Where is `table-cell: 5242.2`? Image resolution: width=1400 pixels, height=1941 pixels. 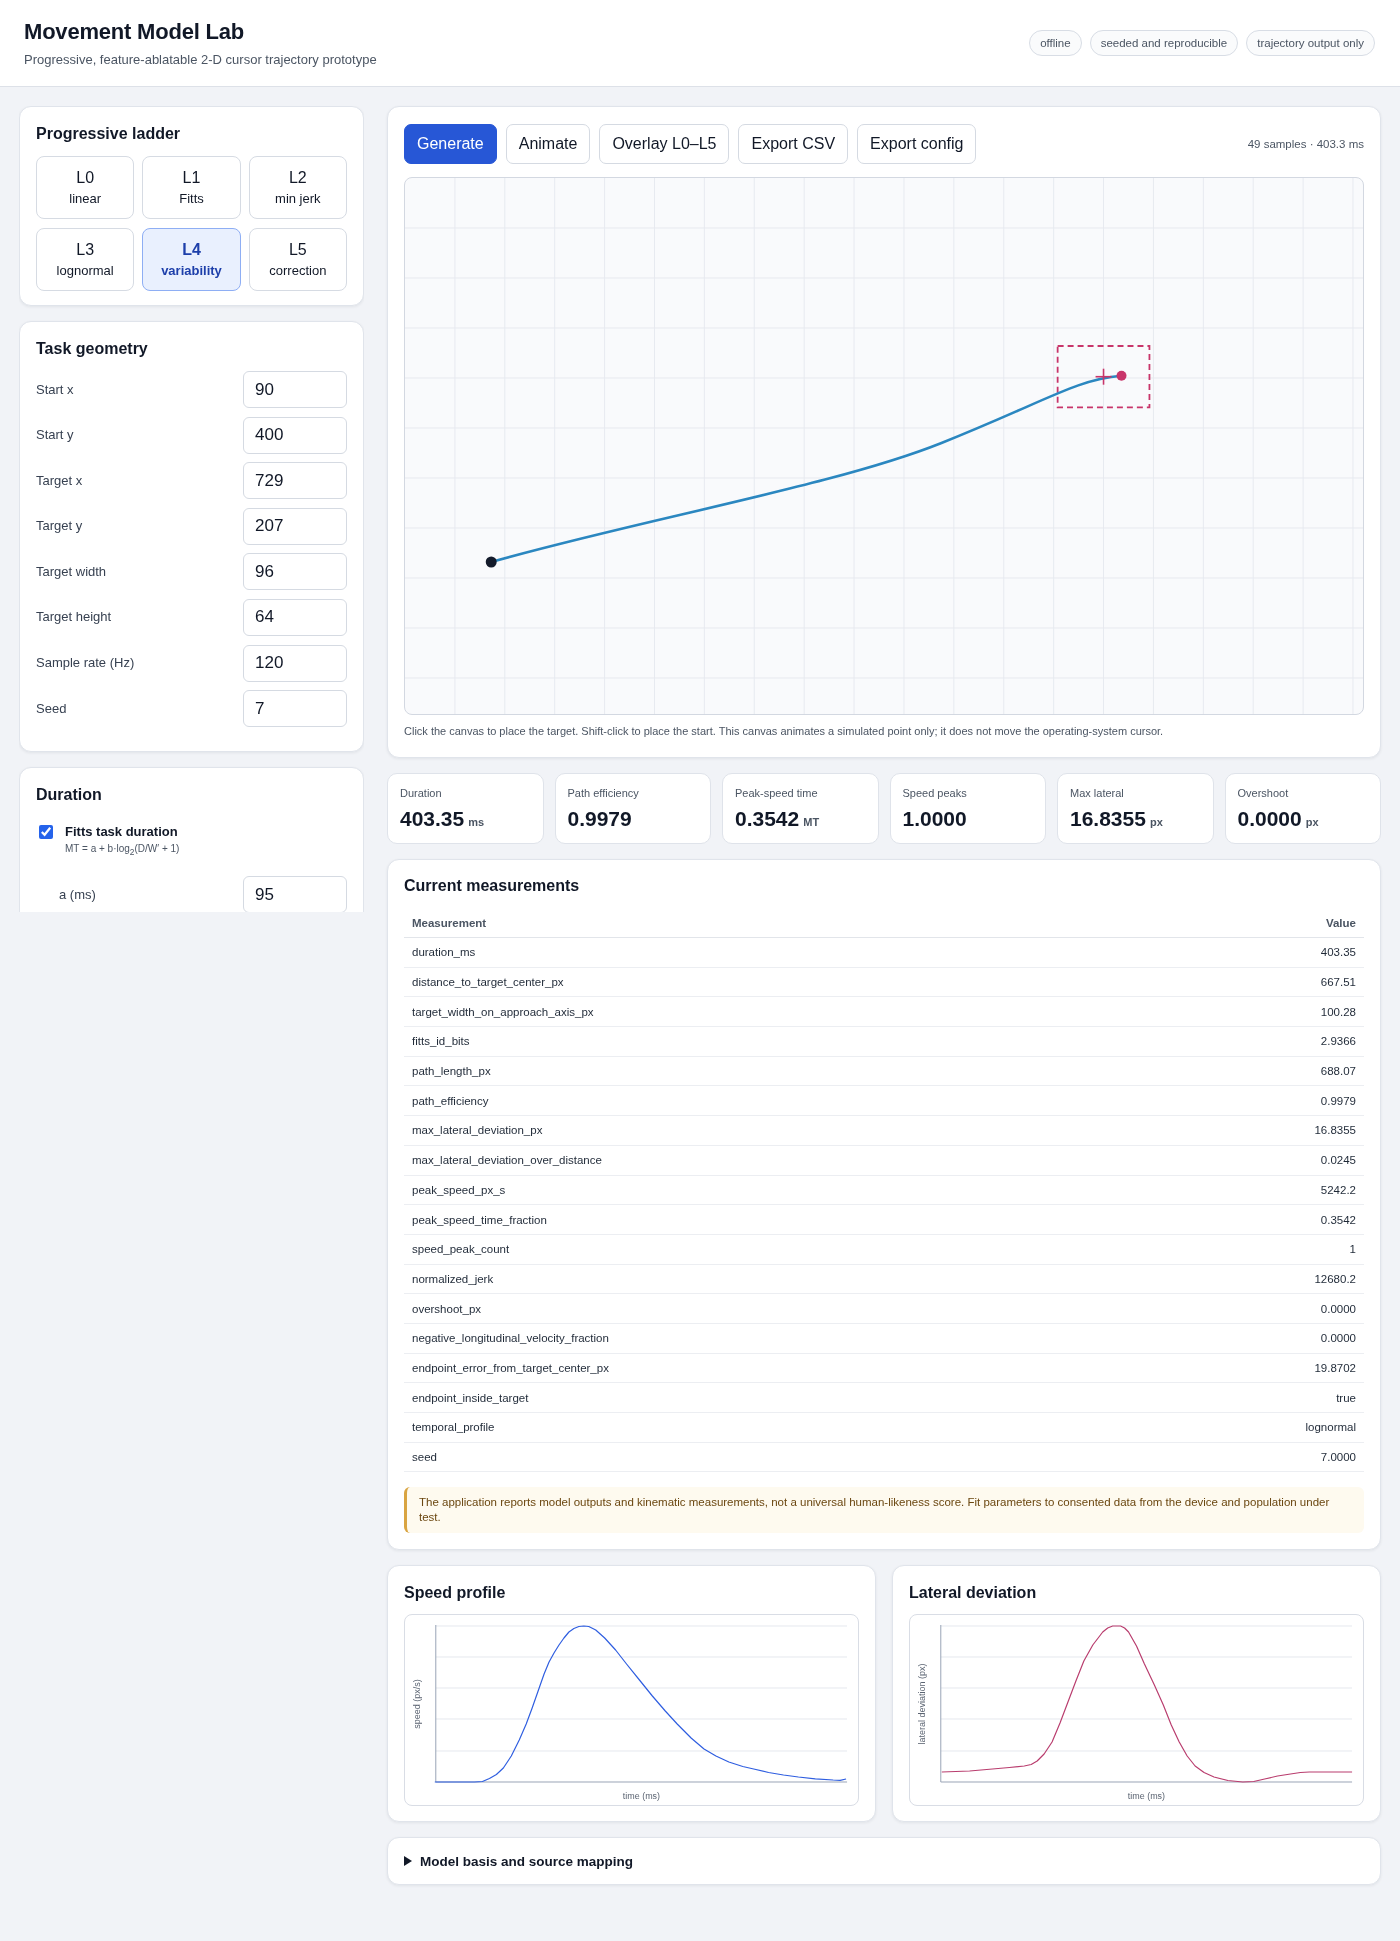 table-cell: 5242.2 is located at coordinates (1338, 1189).